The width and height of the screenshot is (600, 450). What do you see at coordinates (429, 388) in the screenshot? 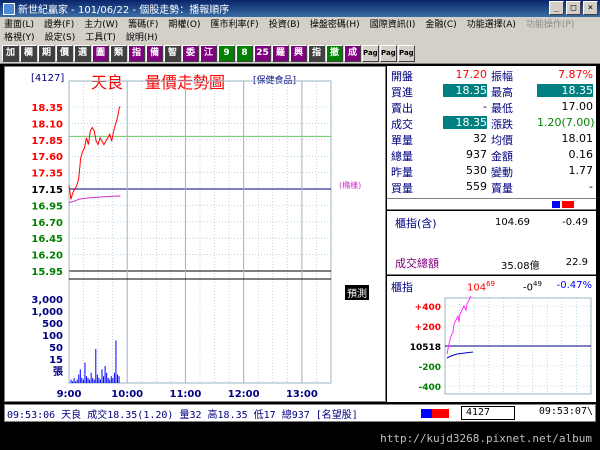
I see `mini-y-label: -400` at bounding box center [429, 388].